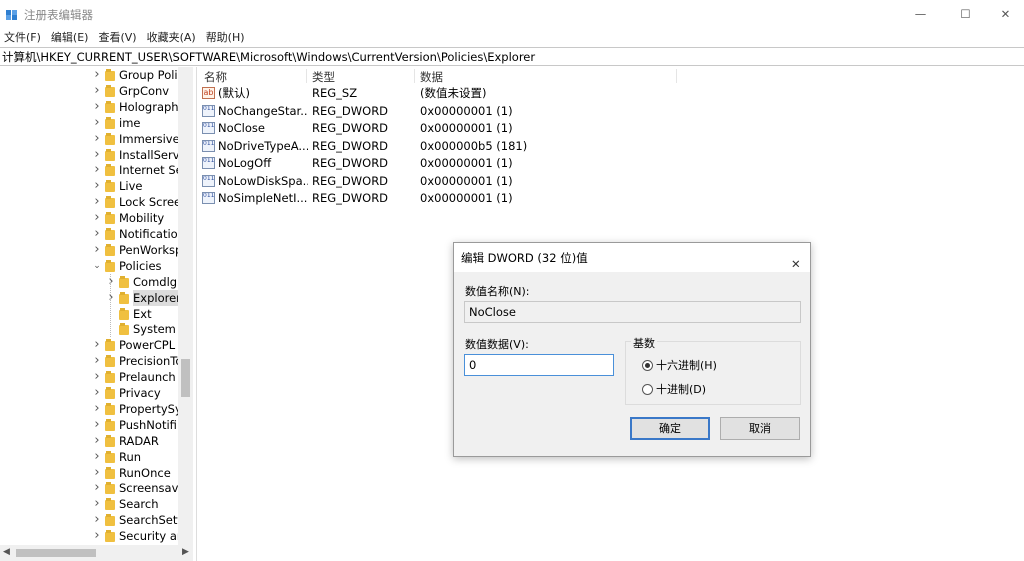 The width and height of the screenshot is (1024, 561). Describe the element at coordinates (116, 457) in the screenshot. I see `tree-item: › Run` at that location.